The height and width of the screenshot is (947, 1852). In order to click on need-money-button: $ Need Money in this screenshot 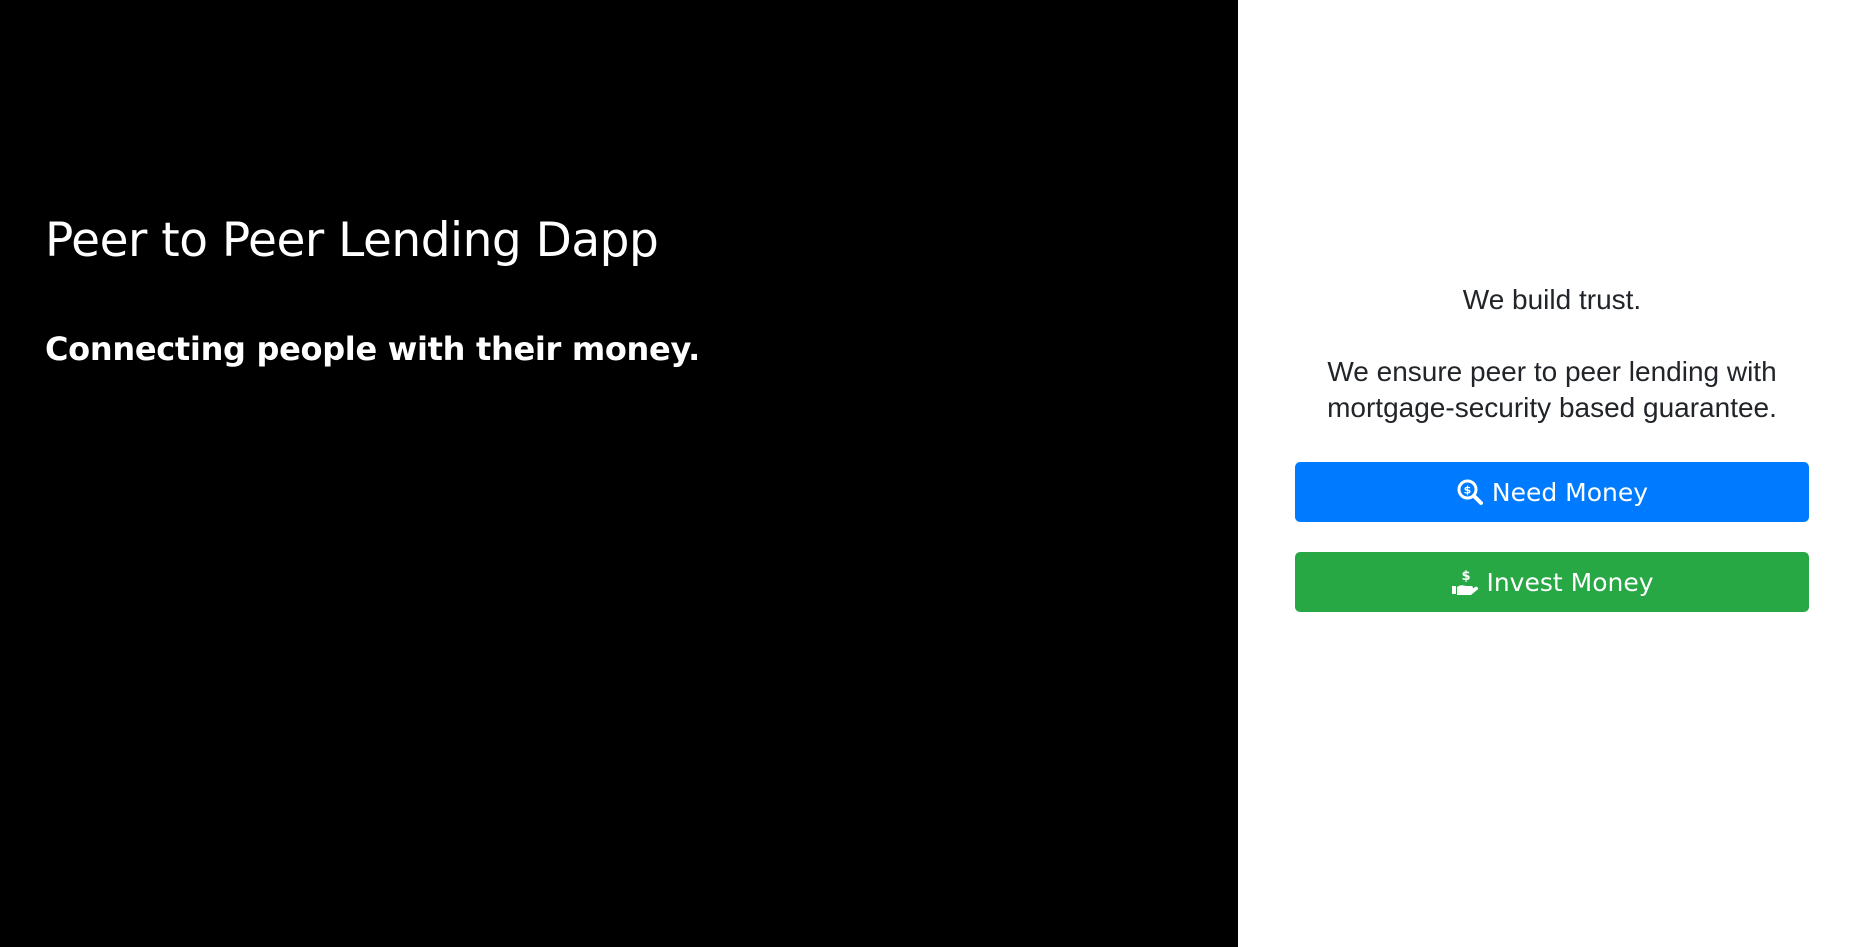, I will do `click(1552, 492)`.